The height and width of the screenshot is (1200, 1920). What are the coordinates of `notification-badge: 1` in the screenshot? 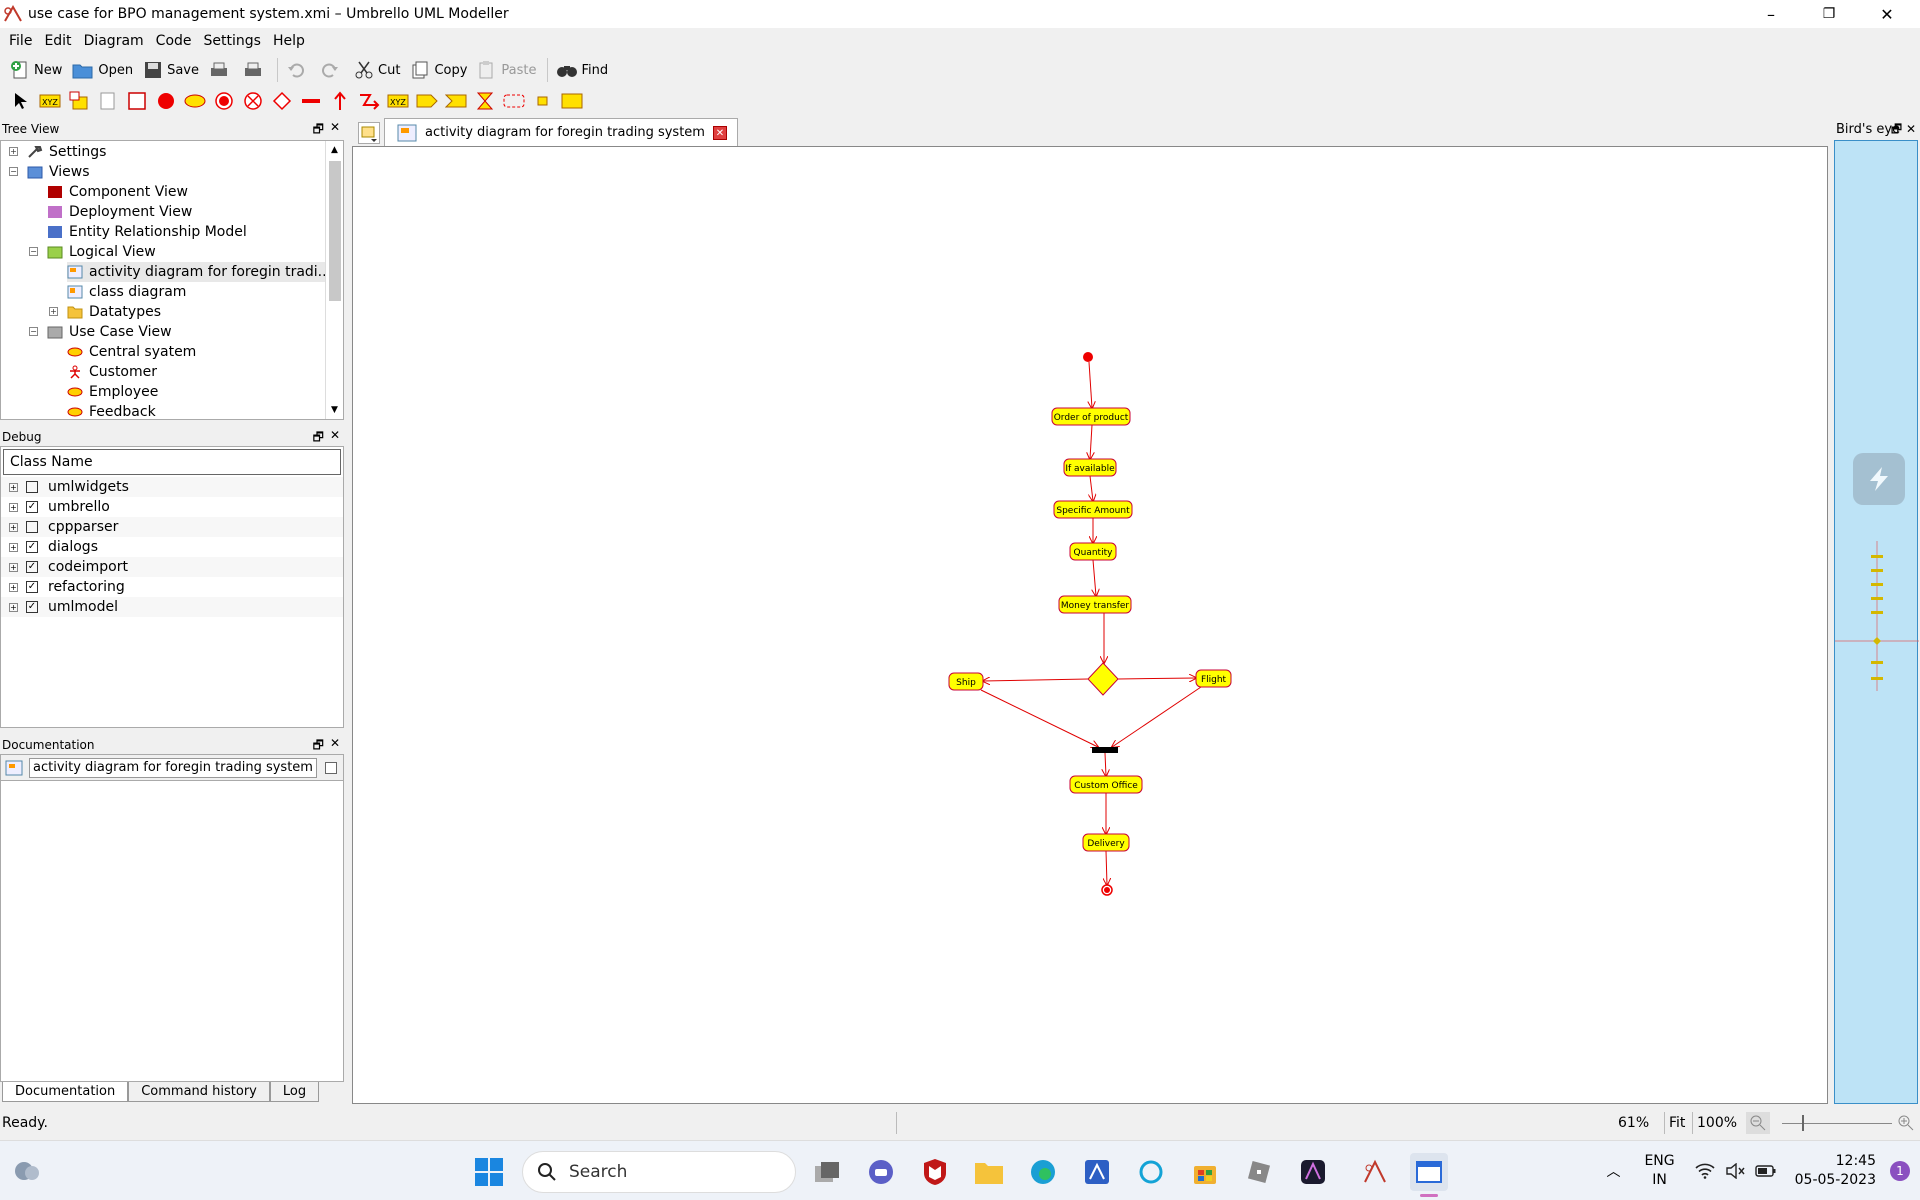 It's located at (1900, 1171).